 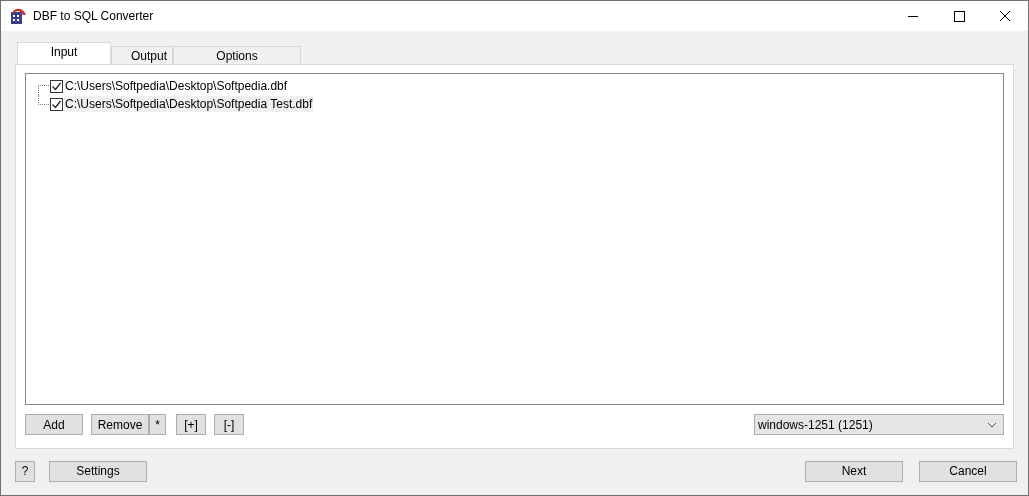 I want to click on chevron-down-icon, so click(x=992, y=424).